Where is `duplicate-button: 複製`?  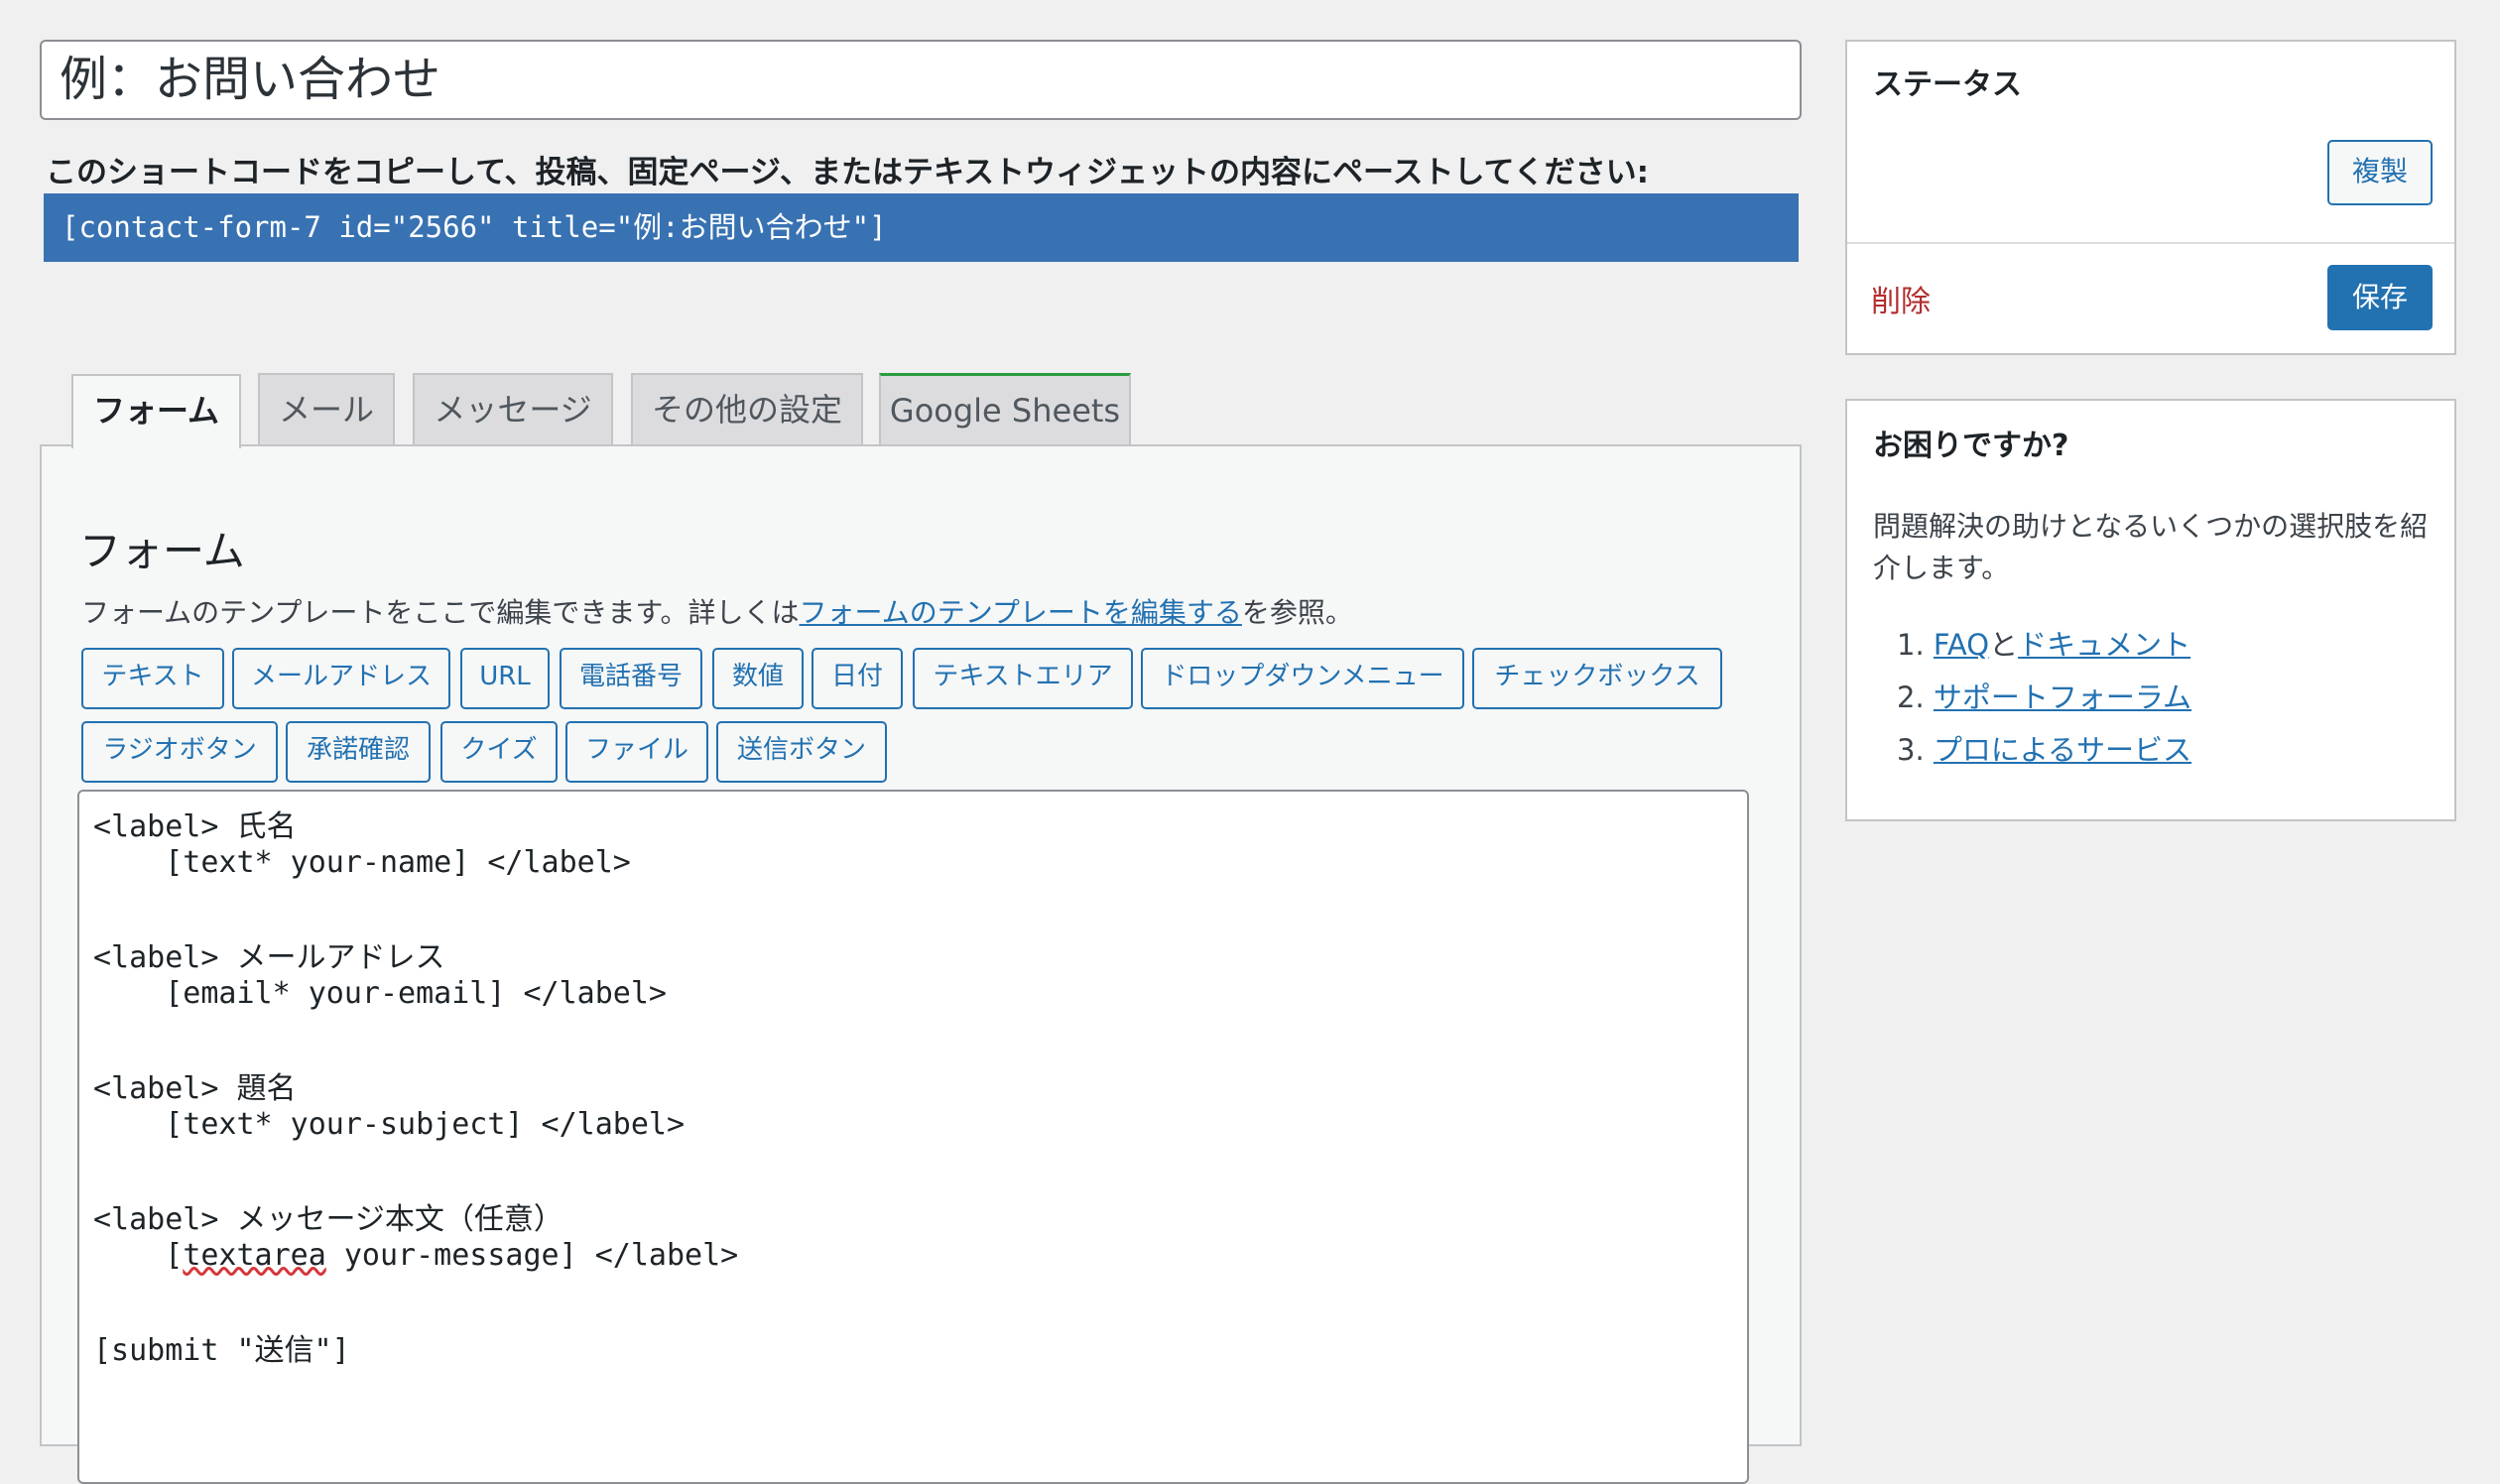 duplicate-button: 複製 is located at coordinates (2380, 172).